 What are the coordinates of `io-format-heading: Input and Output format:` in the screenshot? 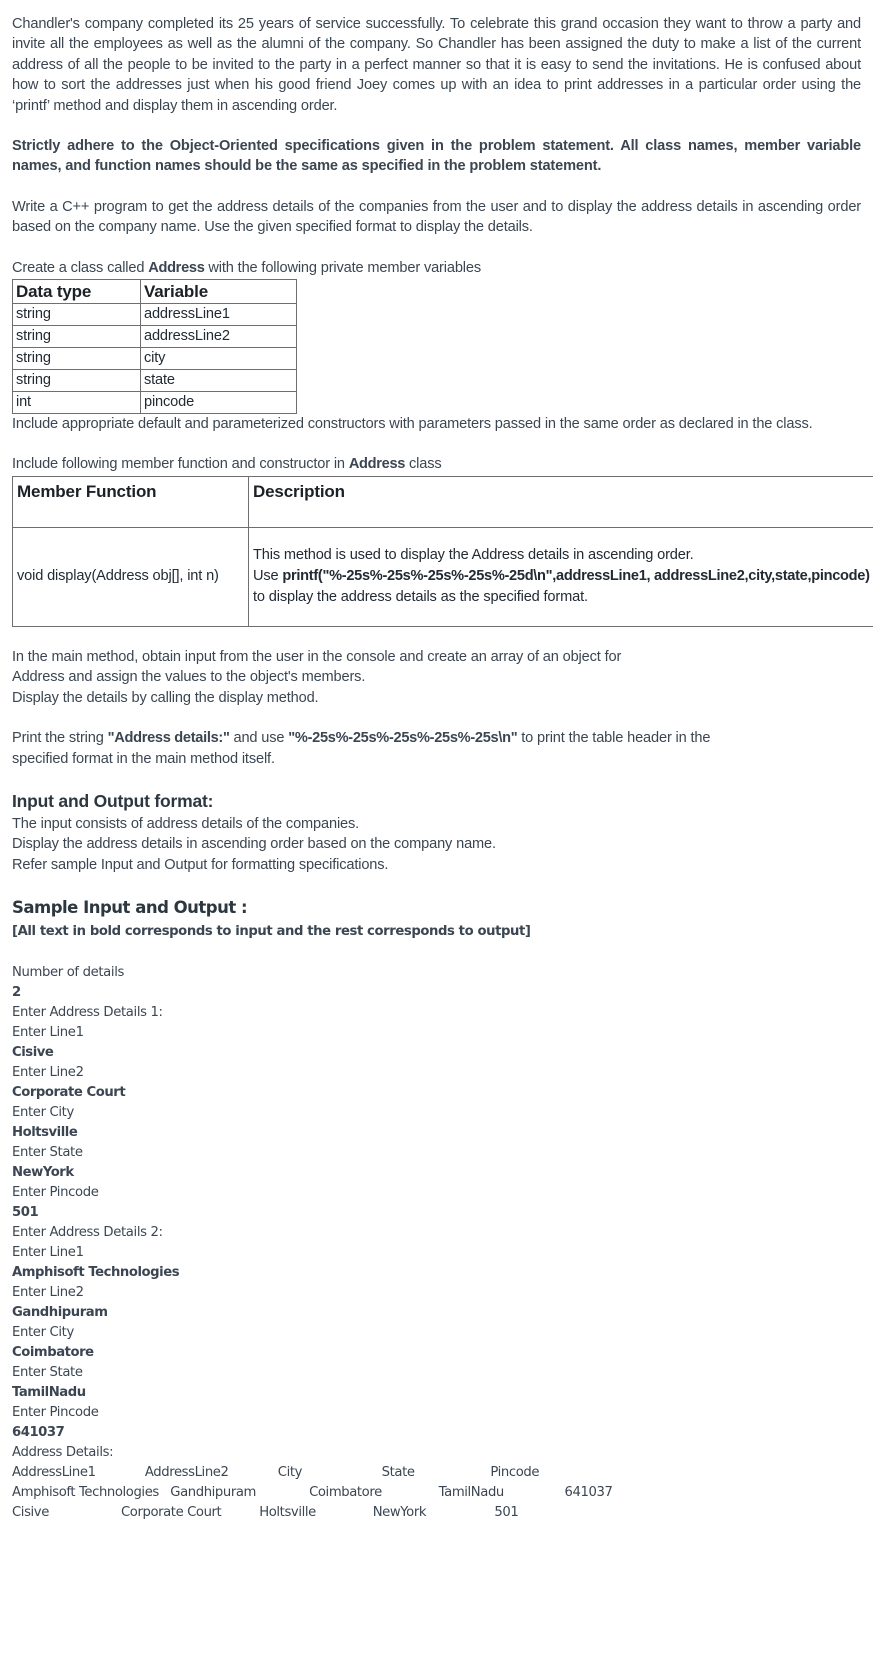 It's located at (113, 800).